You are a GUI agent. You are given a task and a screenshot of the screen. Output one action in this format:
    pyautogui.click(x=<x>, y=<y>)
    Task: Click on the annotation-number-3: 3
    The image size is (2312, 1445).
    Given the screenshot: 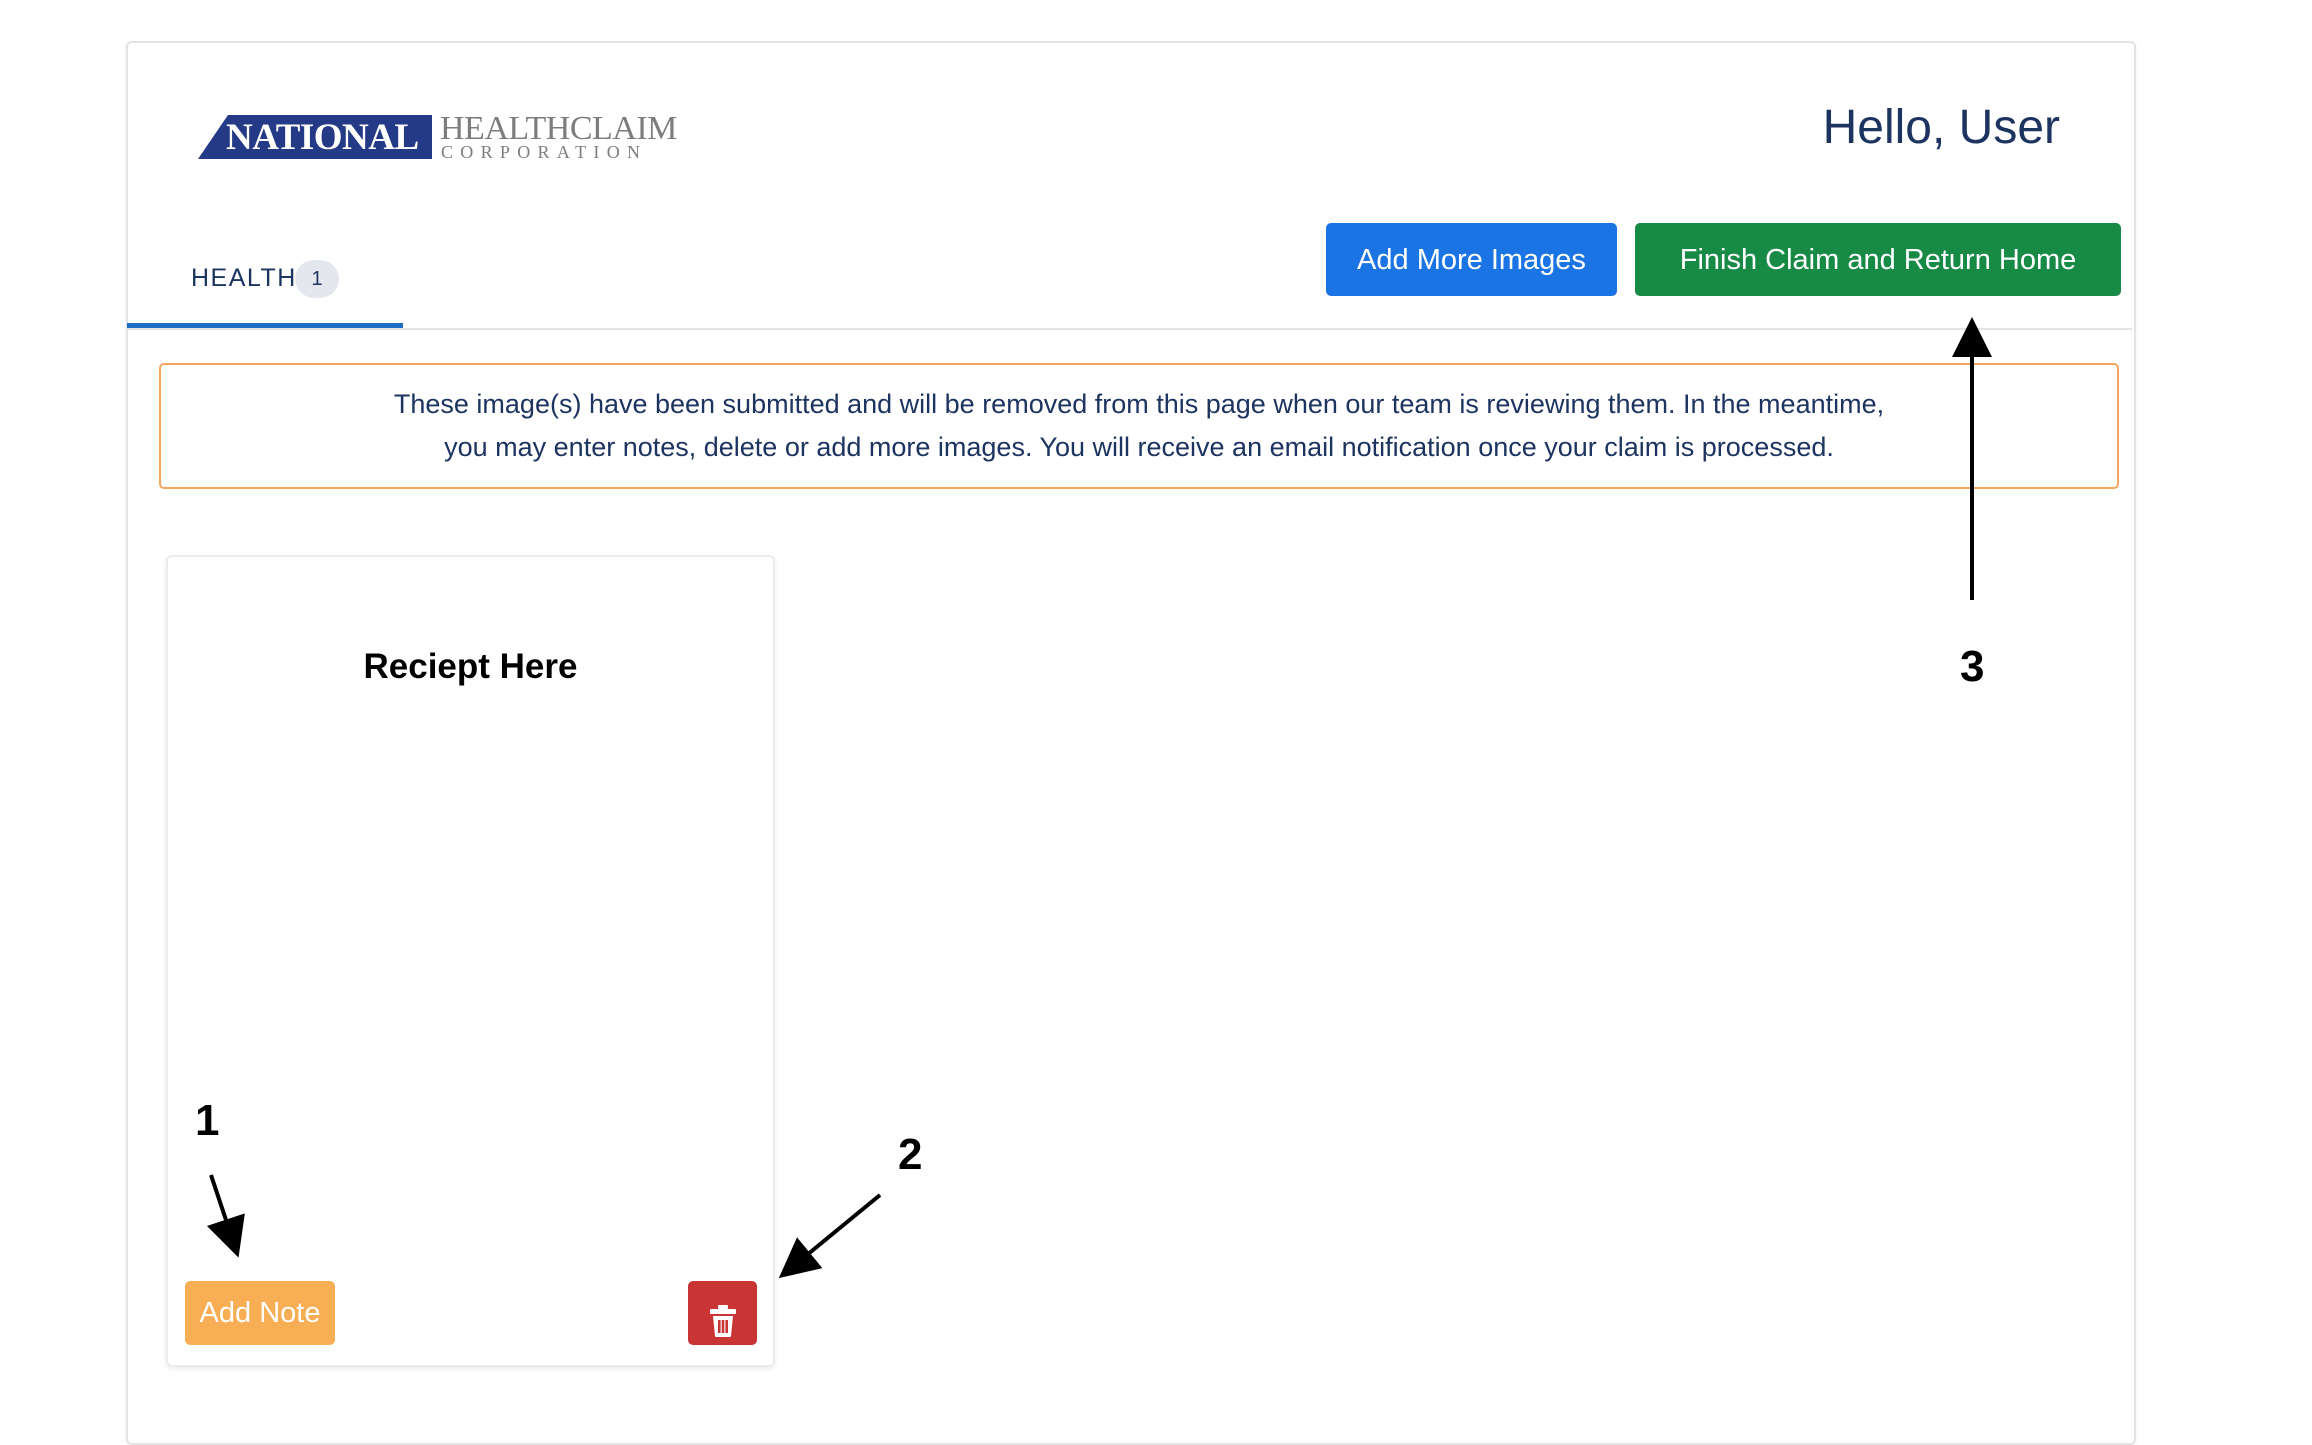 What is the action you would take?
    pyautogui.click(x=1972, y=666)
    